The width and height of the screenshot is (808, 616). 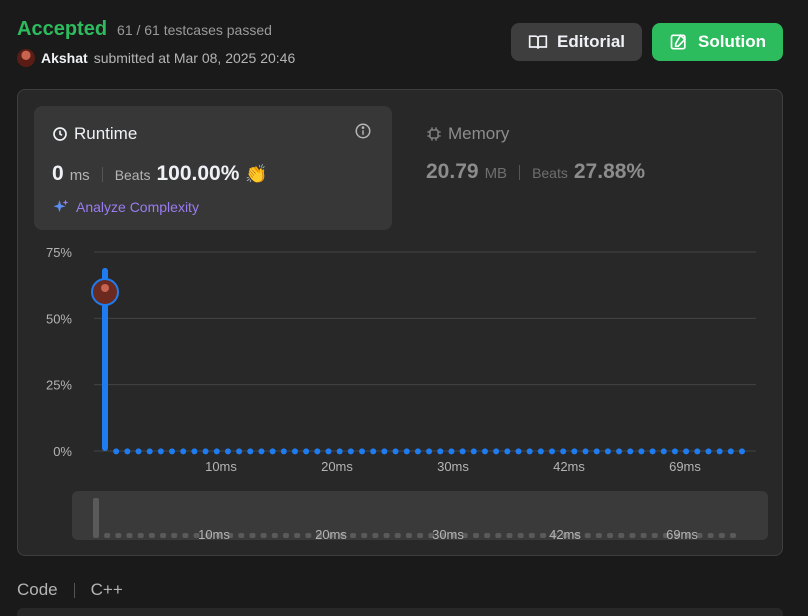 What do you see at coordinates (453, 466) in the screenshot?
I see `x-tick-label: 30ms` at bounding box center [453, 466].